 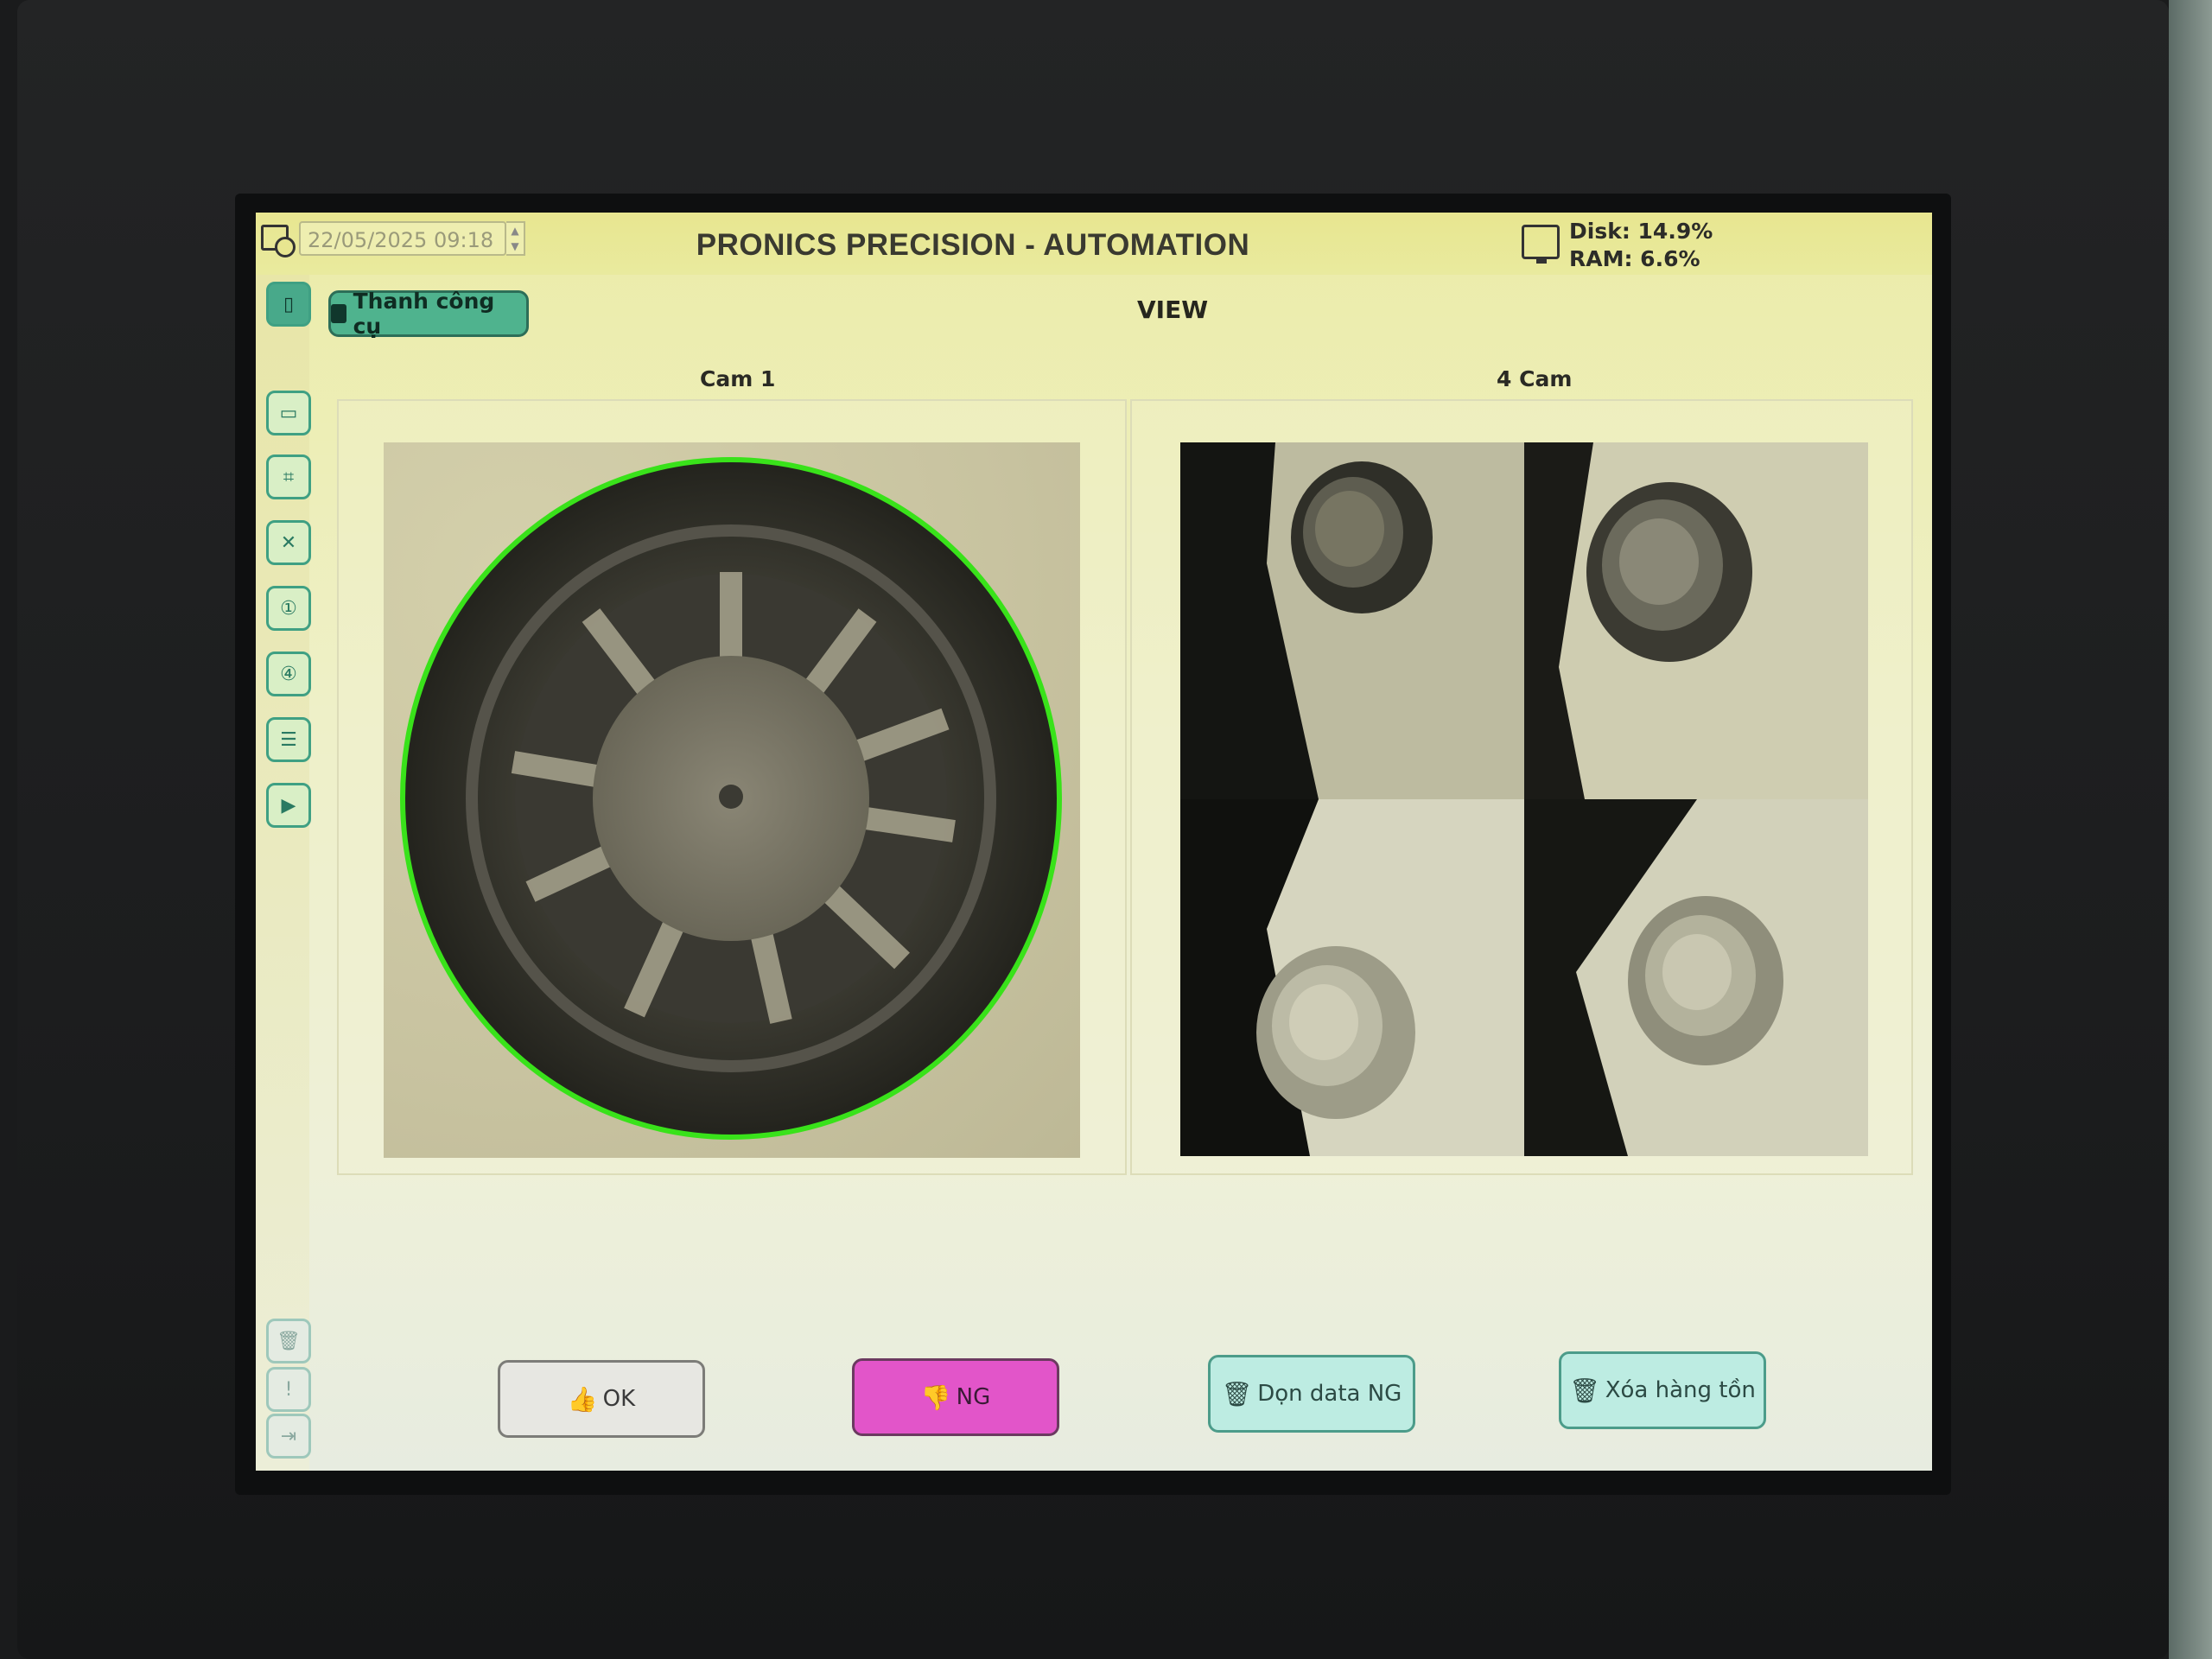 What do you see at coordinates (288, 413) in the screenshot?
I see `monitor-icon: ▭` at bounding box center [288, 413].